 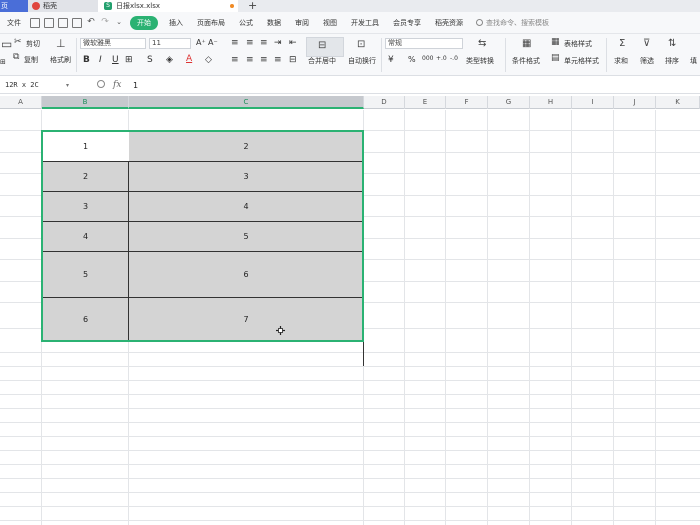 I want to click on thousands-icon: 000, so click(x=427, y=58).